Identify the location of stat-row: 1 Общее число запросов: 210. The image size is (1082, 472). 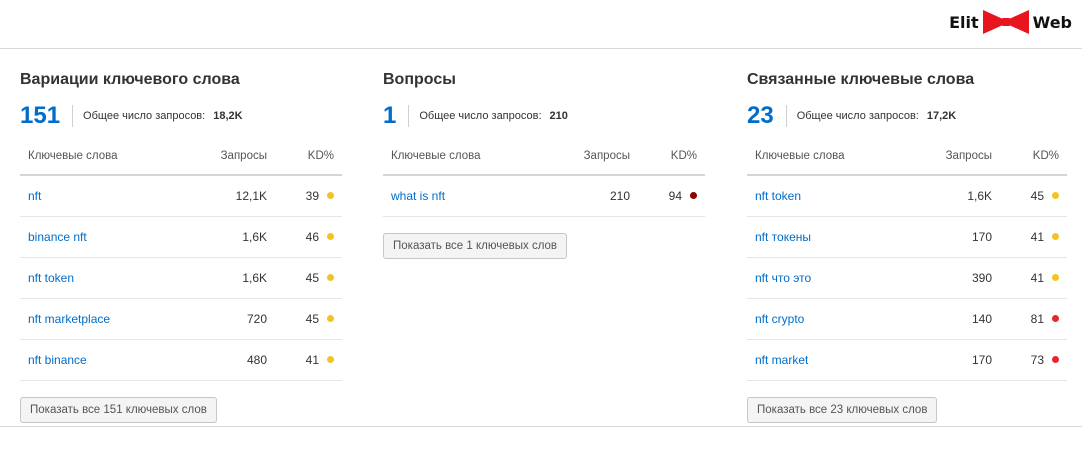
(544, 116).